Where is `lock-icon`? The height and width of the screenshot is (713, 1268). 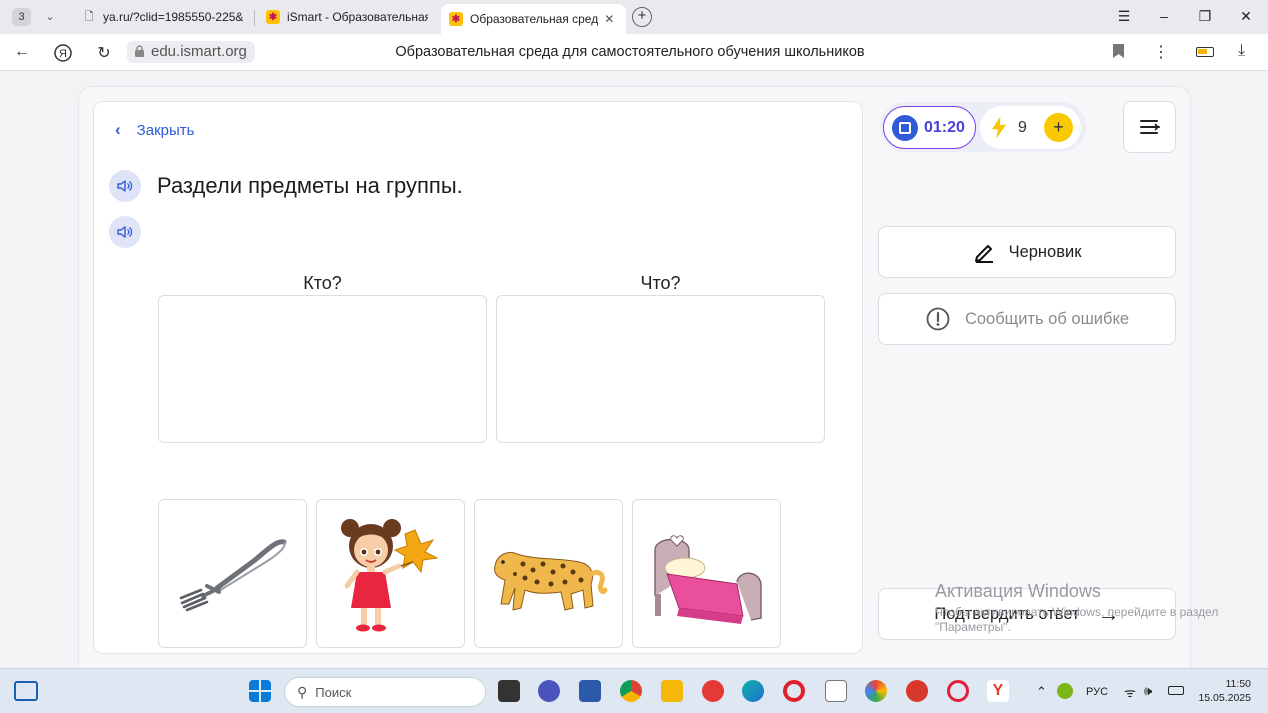
lock-icon is located at coordinates (139, 51).